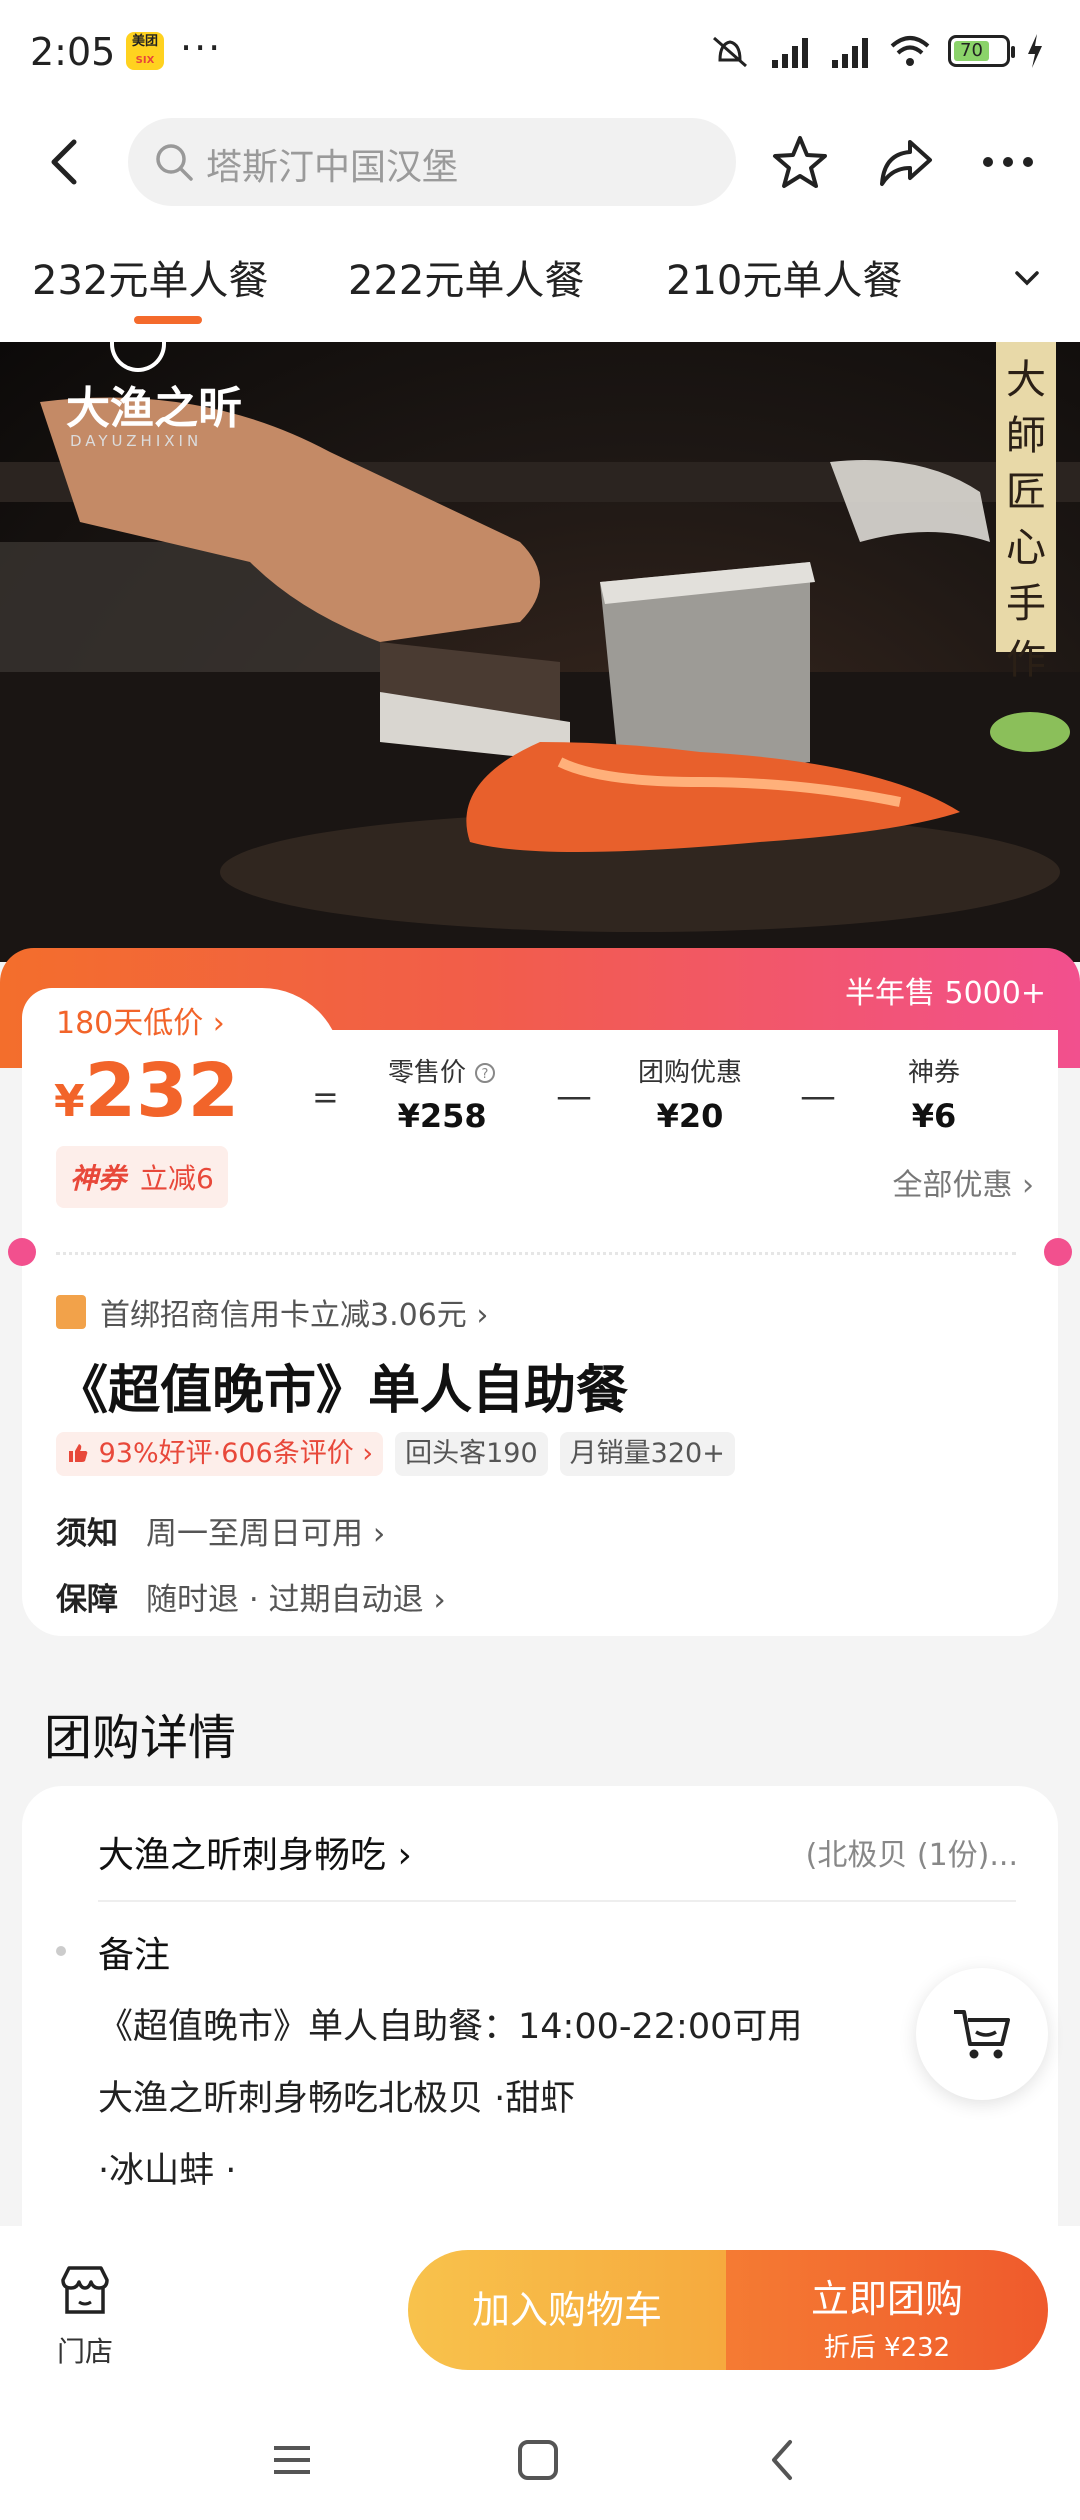 This screenshot has height=2520, width=1080. Describe the element at coordinates (784, 277) in the screenshot. I see `tab-210-set: 210元单人餐` at that location.